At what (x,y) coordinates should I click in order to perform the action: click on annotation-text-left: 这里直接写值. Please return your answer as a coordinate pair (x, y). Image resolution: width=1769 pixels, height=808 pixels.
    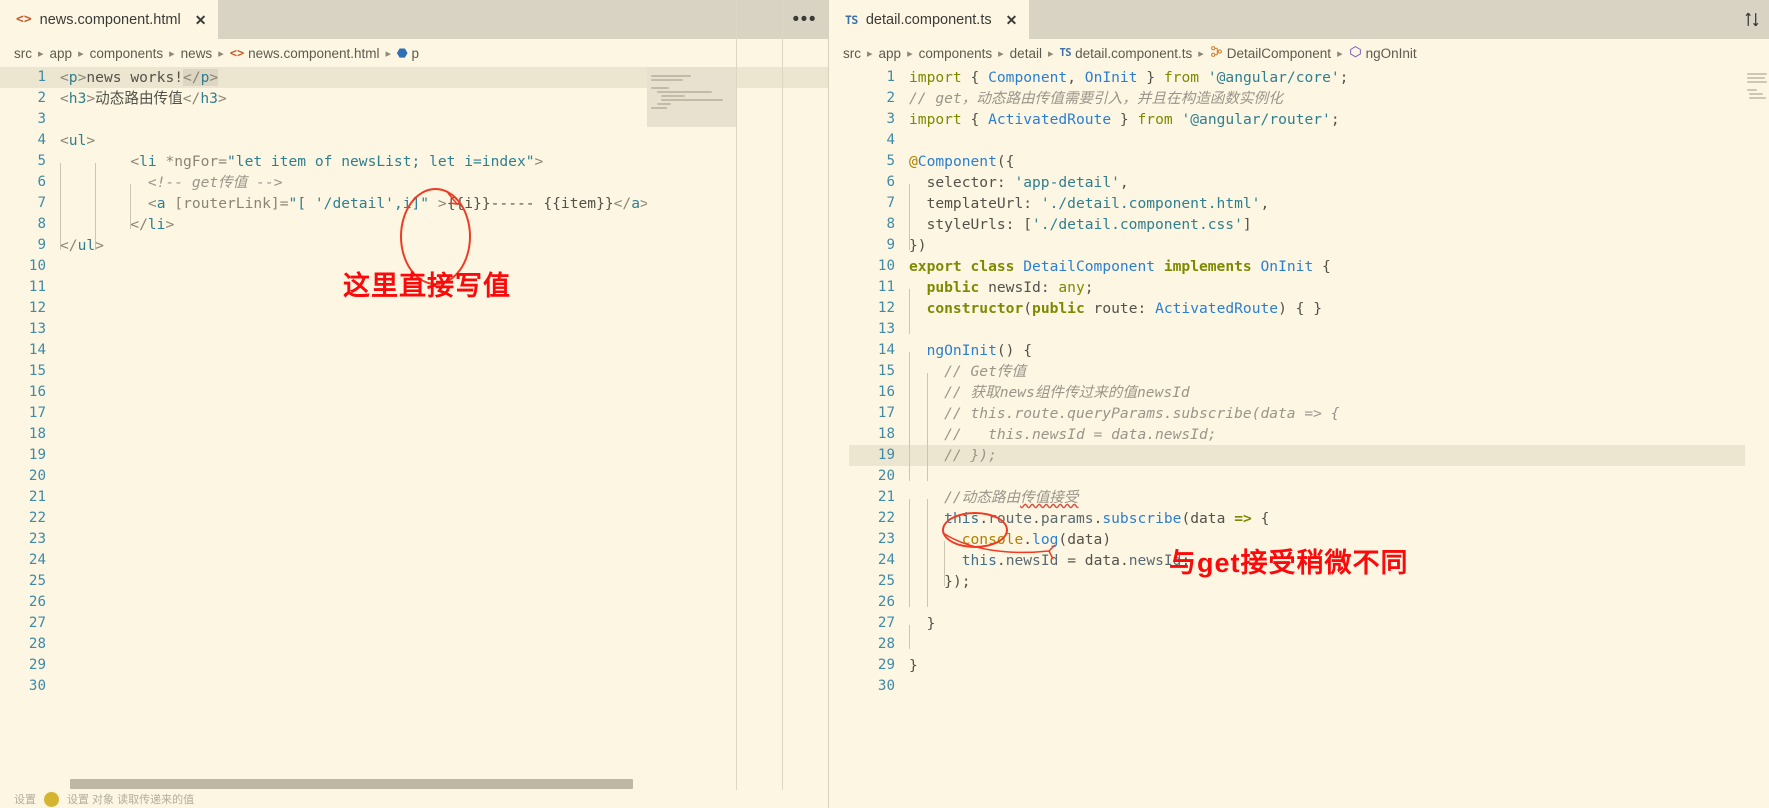
    Looking at the image, I should click on (427, 286).